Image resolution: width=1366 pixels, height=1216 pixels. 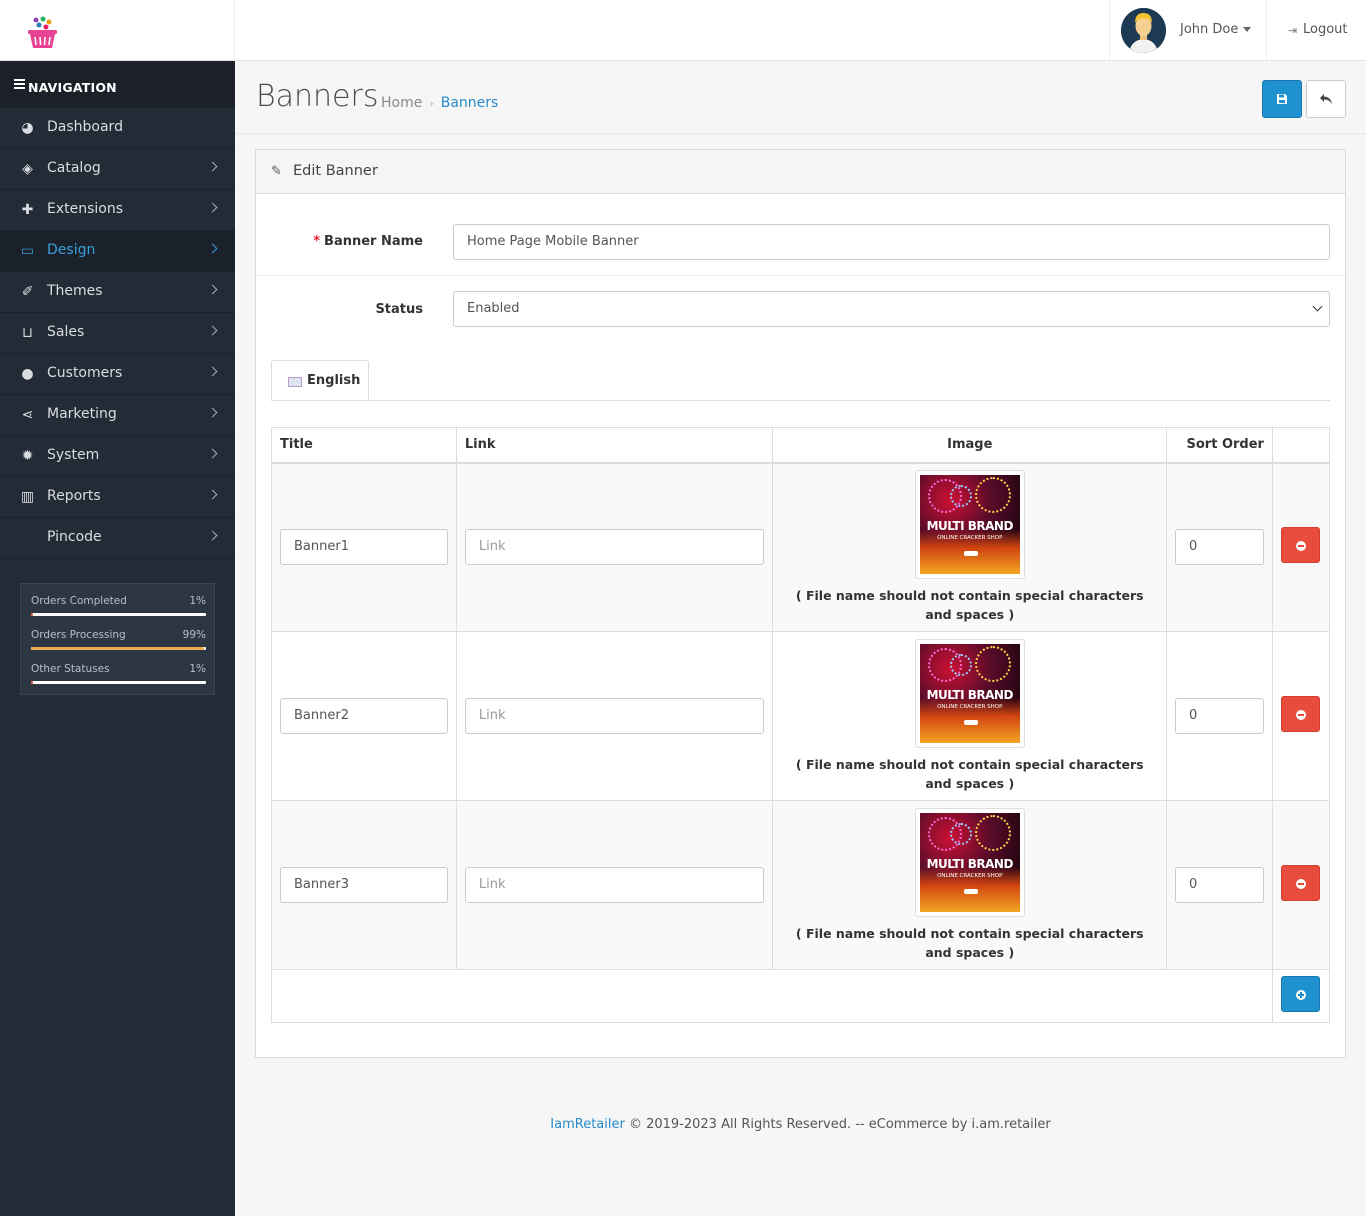 What do you see at coordinates (79, 601) in the screenshot?
I see `stat-label: Orders Completed` at bounding box center [79, 601].